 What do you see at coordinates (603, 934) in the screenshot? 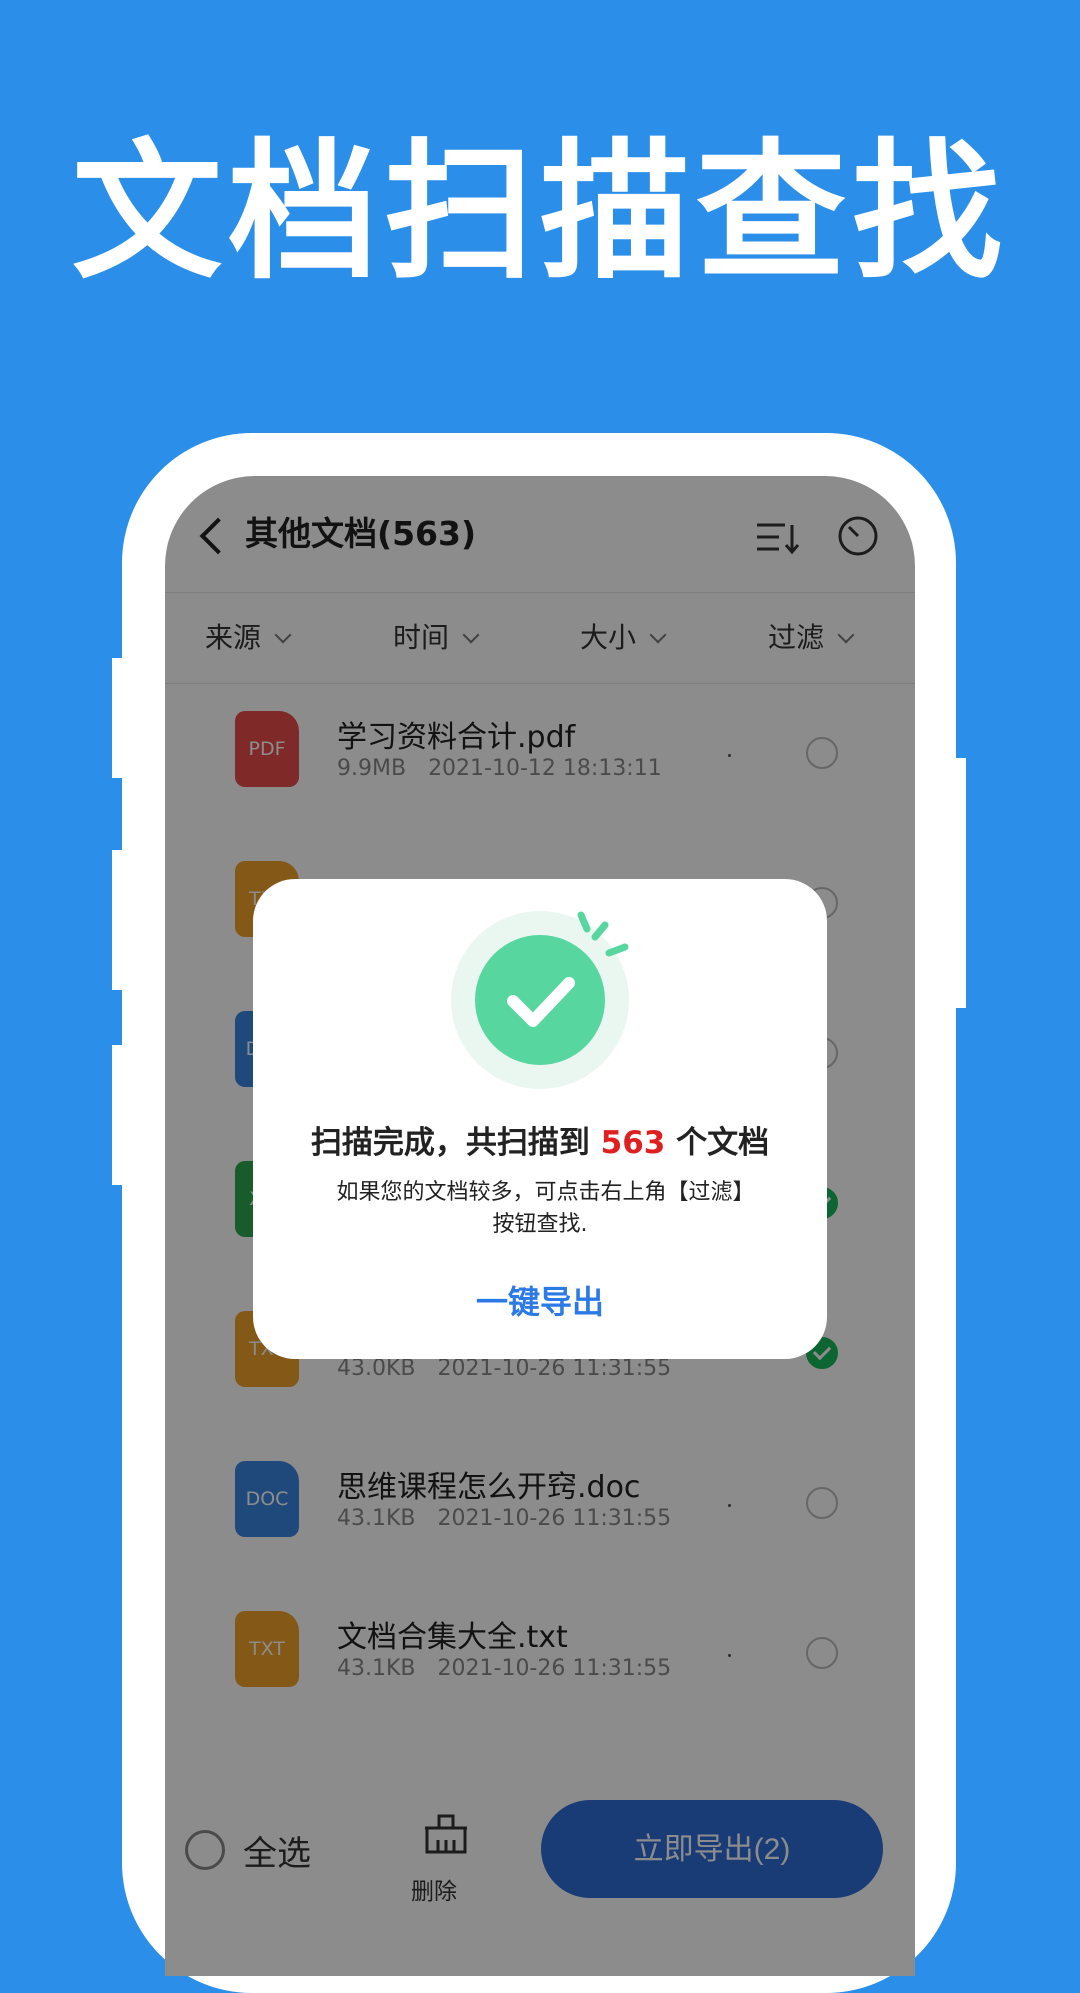
I see `sparkle-icon` at bounding box center [603, 934].